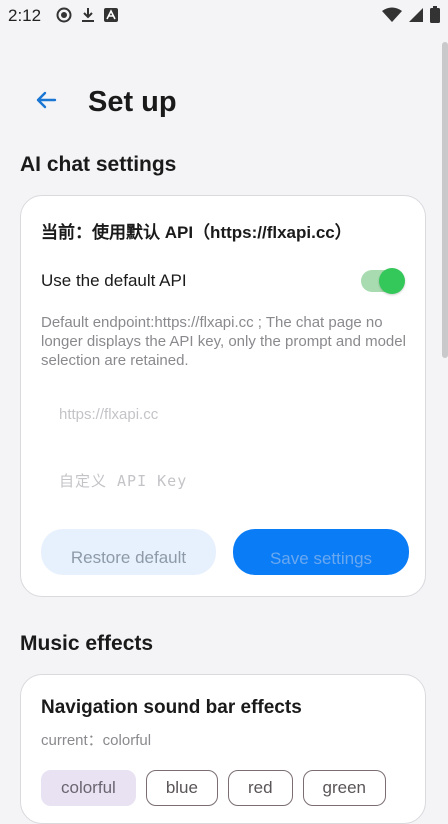 The image size is (448, 824). I want to click on api-key-input, so click(224, 481).